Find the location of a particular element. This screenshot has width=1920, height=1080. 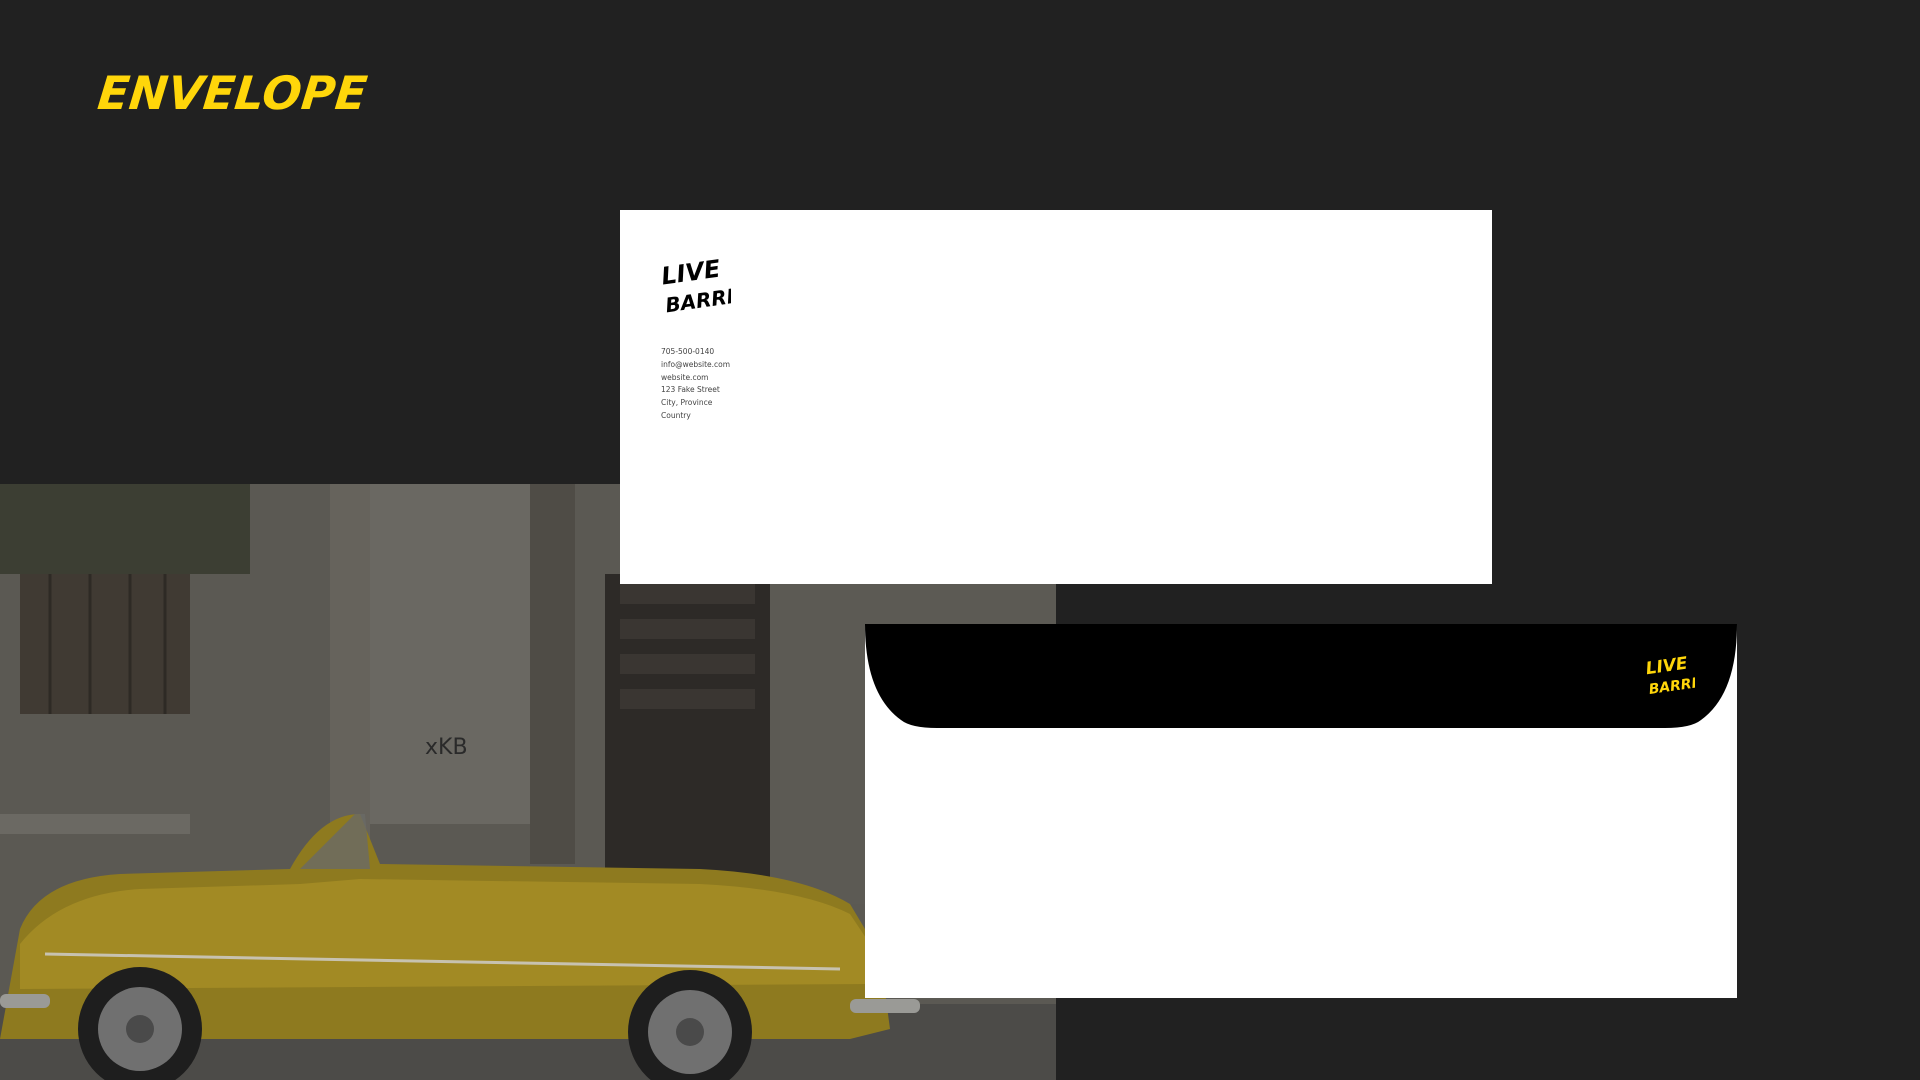

live-barrie-logo: LIVE BARRIE is located at coordinates (696, 286).